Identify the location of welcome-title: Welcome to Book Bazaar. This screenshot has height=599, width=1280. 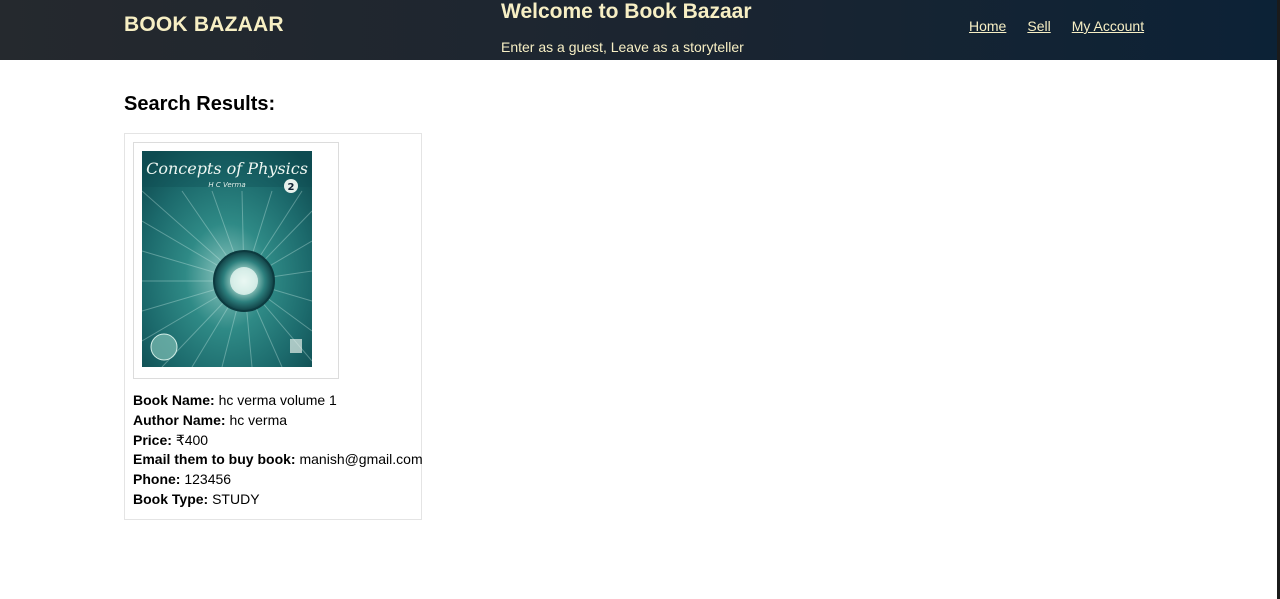
(626, 11).